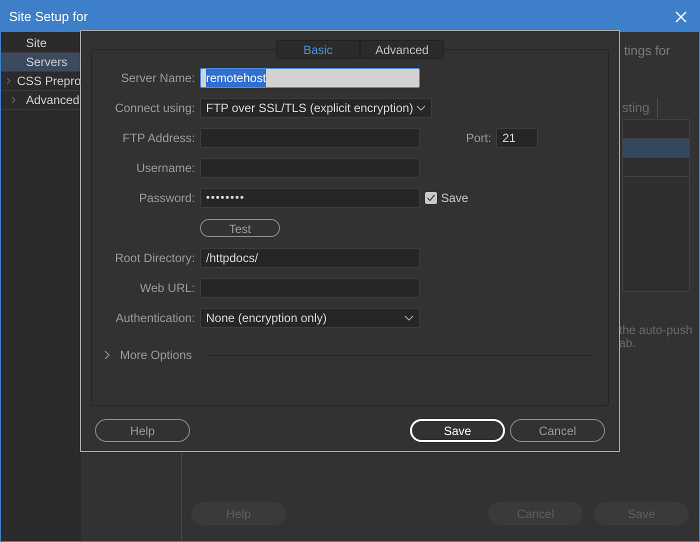 The image size is (700, 542). Describe the element at coordinates (318, 49) in the screenshot. I see `tab: Basic` at that location.